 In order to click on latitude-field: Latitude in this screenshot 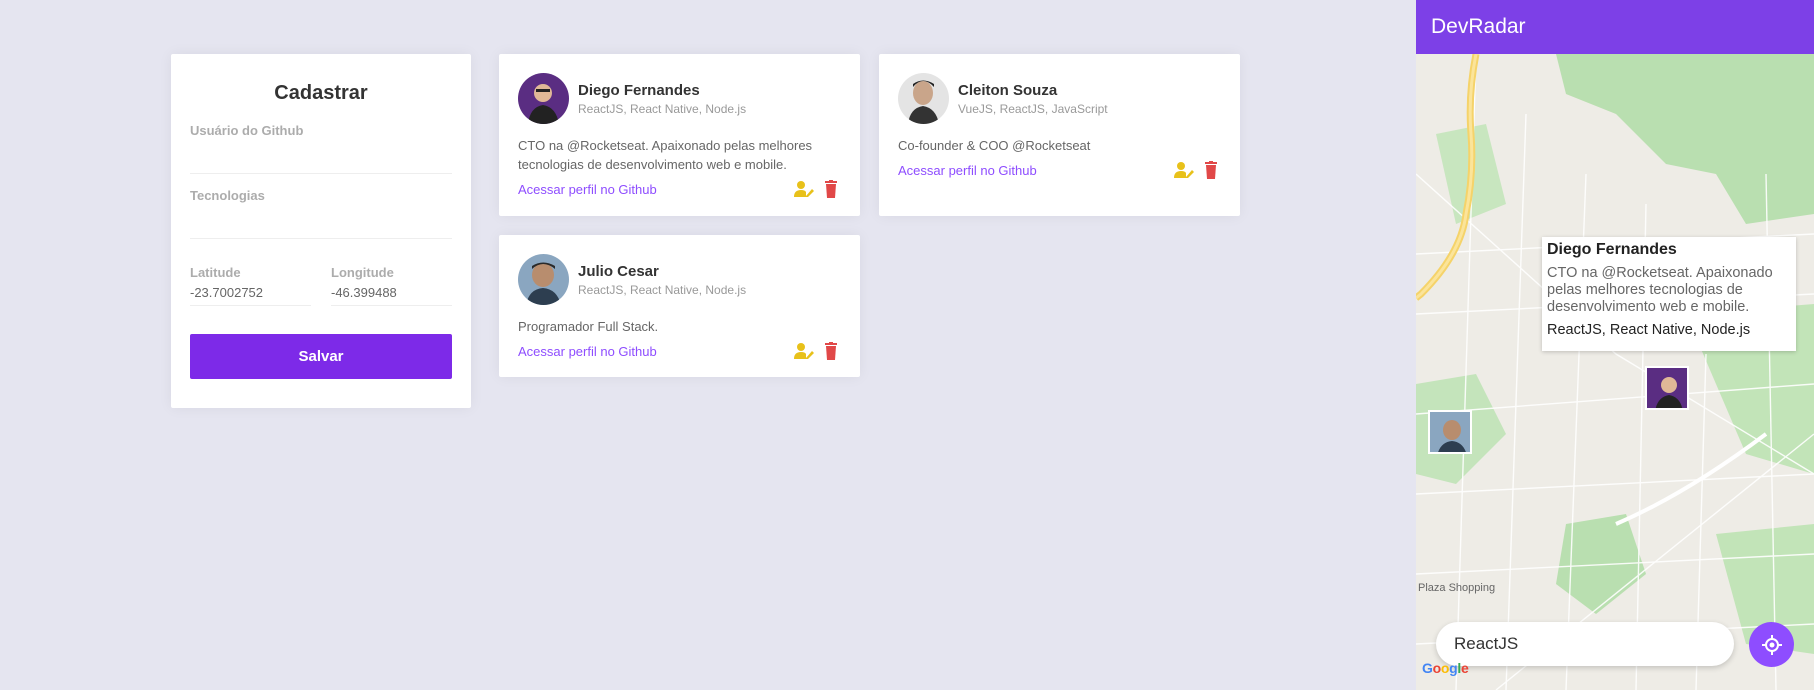, I will do `click(250, 281)`.